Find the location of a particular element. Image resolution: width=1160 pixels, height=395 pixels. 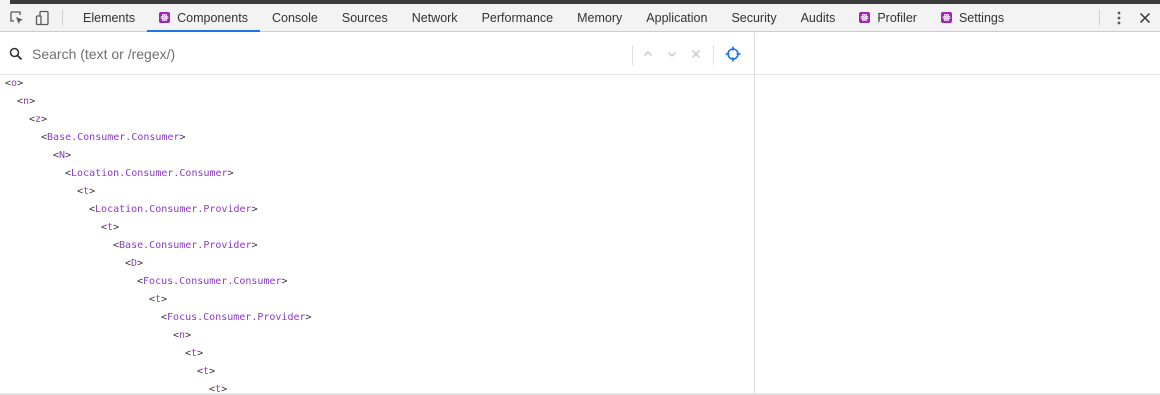

more-vertical-icon is located at coordinates (1119, 17).